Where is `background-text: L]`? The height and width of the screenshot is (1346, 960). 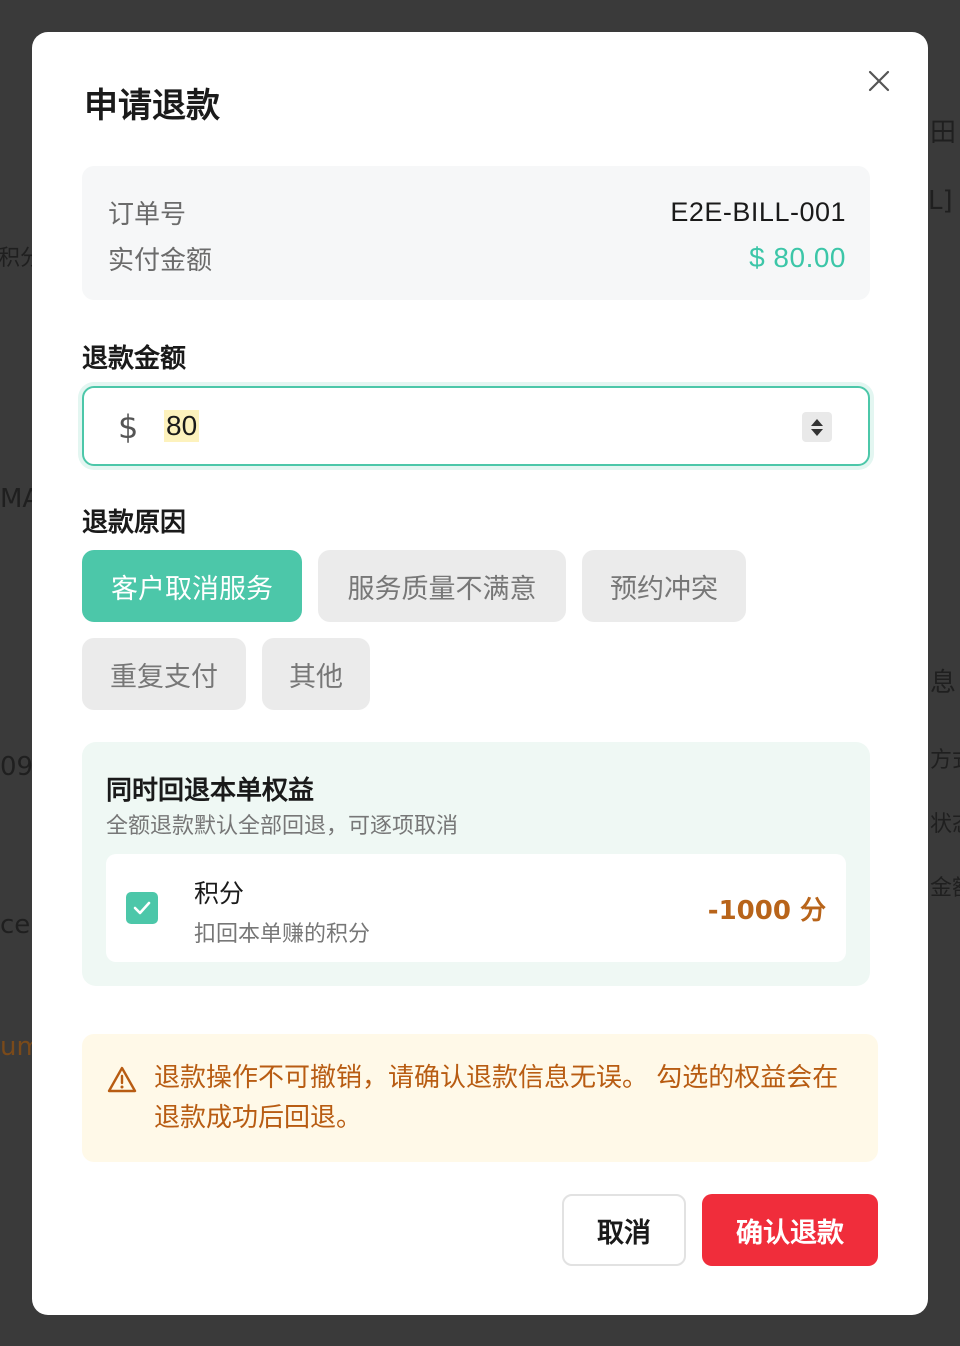 background-text: L] is located at coordinates (940, 201).